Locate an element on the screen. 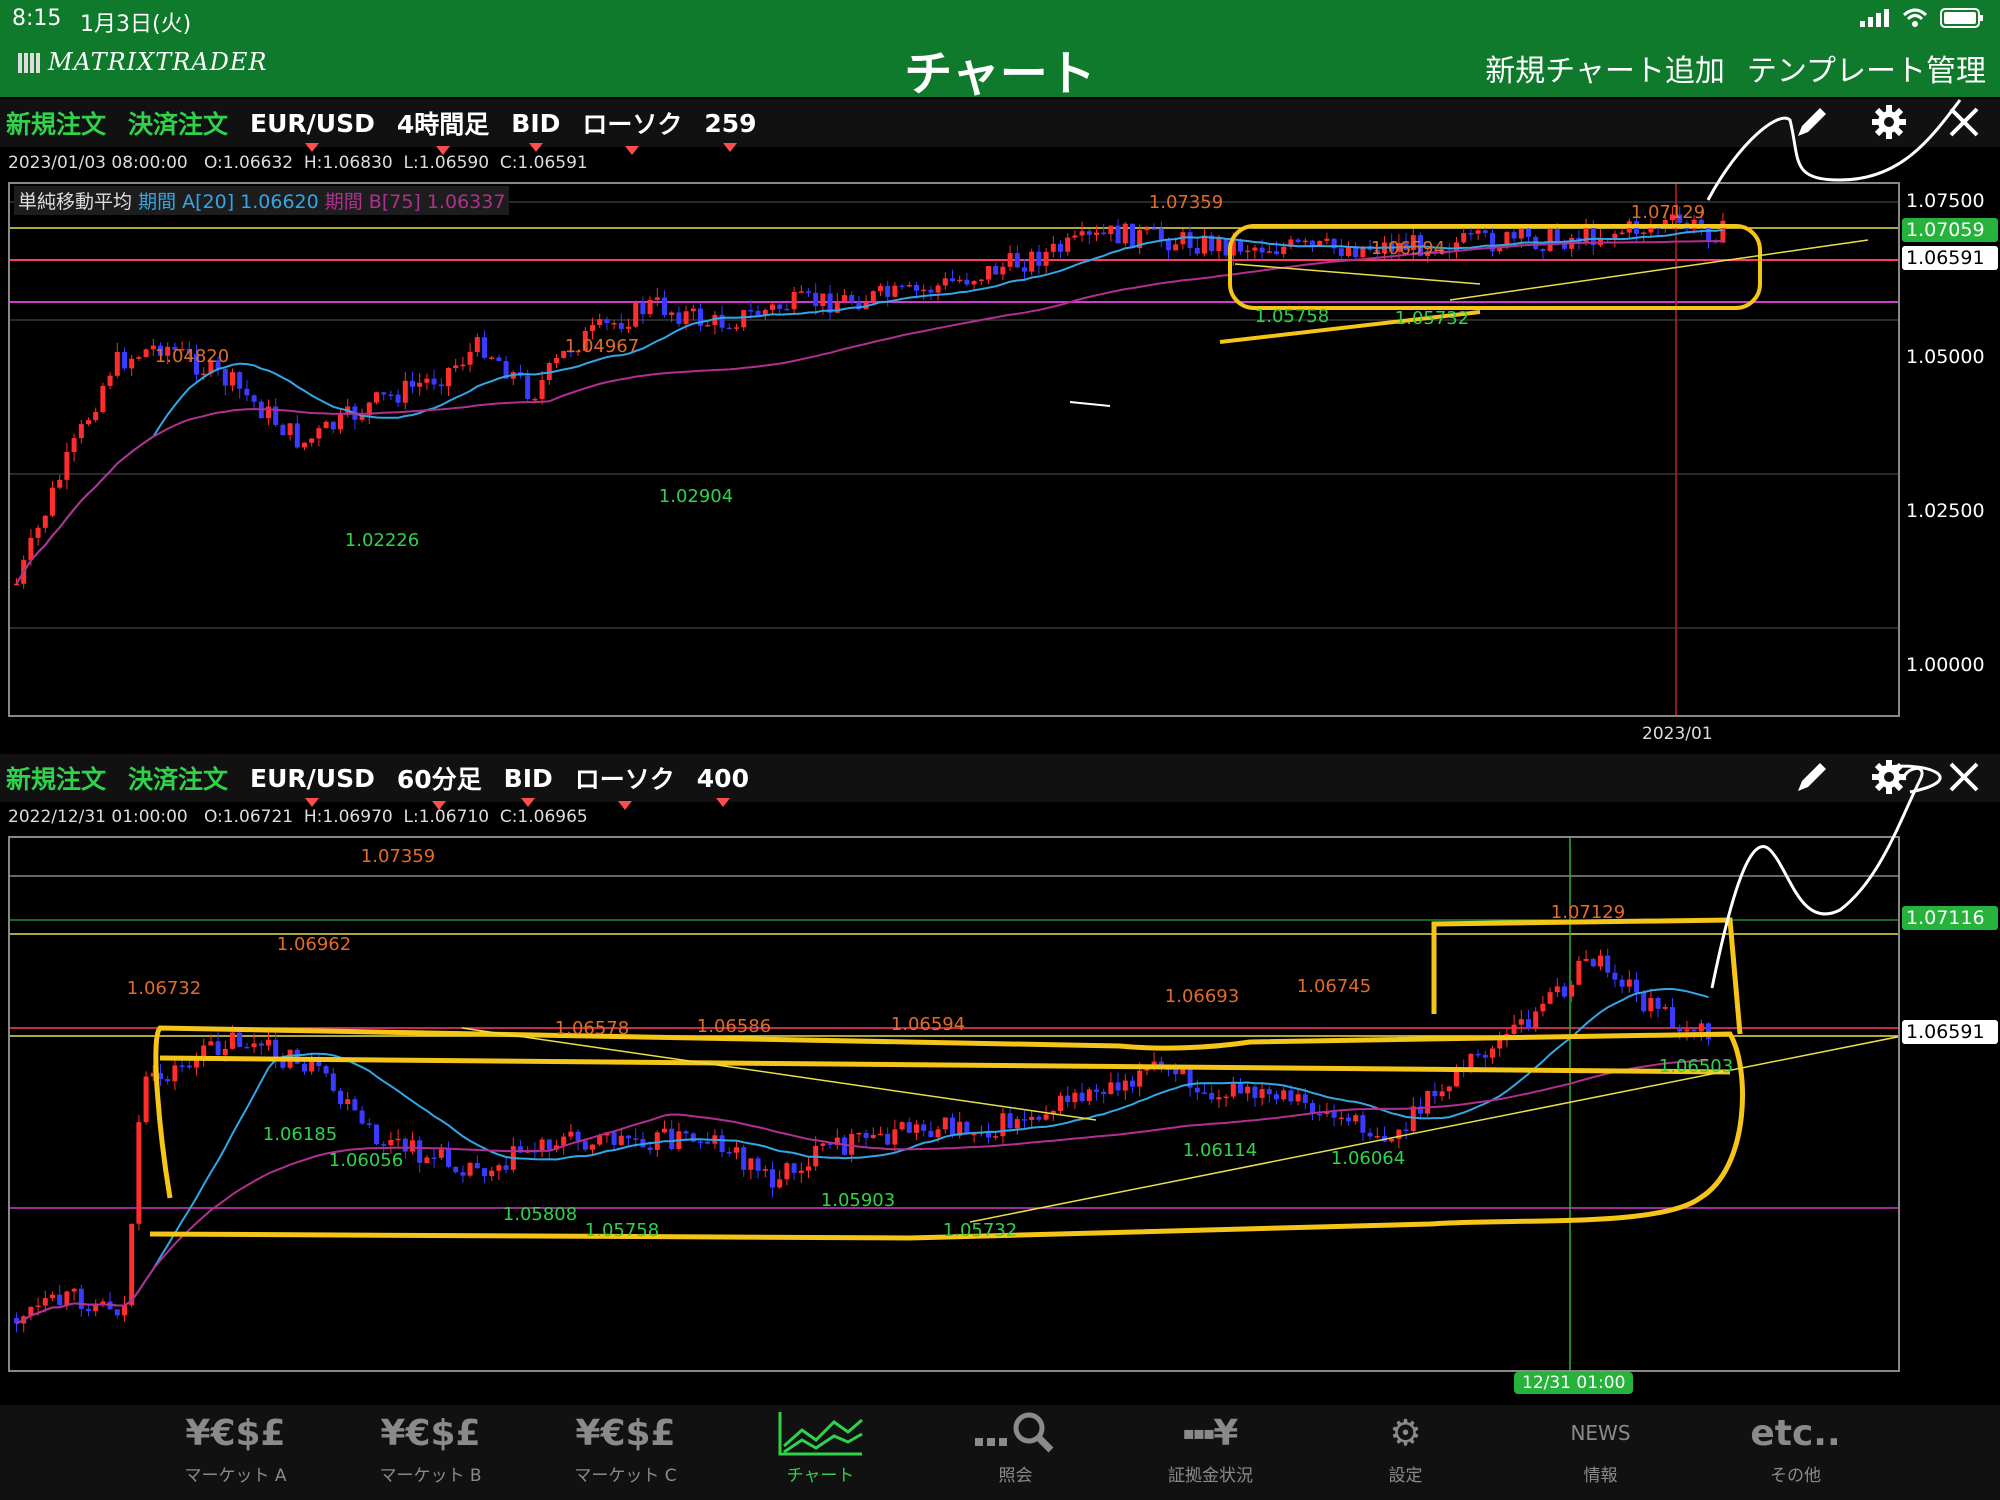 This screenshot has height=1500, width=2000. chart2-toolbar: 新規注文 決済注文 EUR/USD 60分足 BID ローソク 400 is located at coordinates (1000, 782).